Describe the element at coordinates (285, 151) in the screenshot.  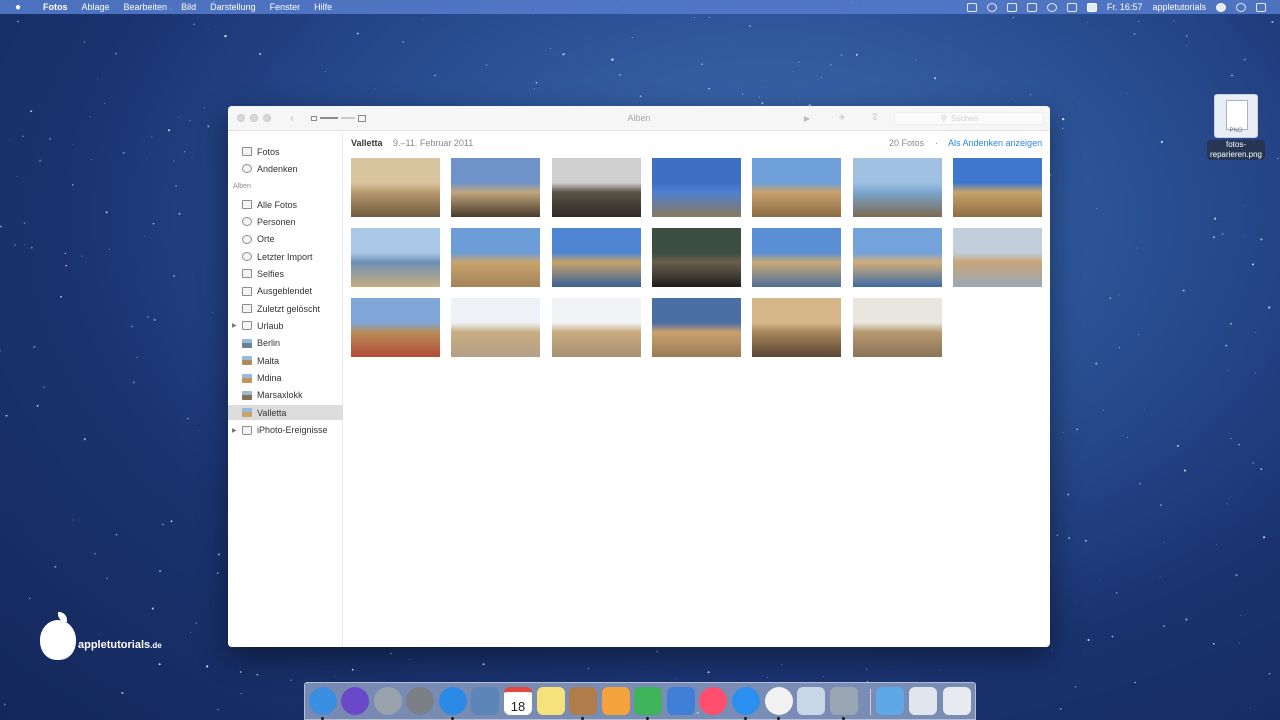
I see `sidebar-item-fotos: Fotos` at that location.